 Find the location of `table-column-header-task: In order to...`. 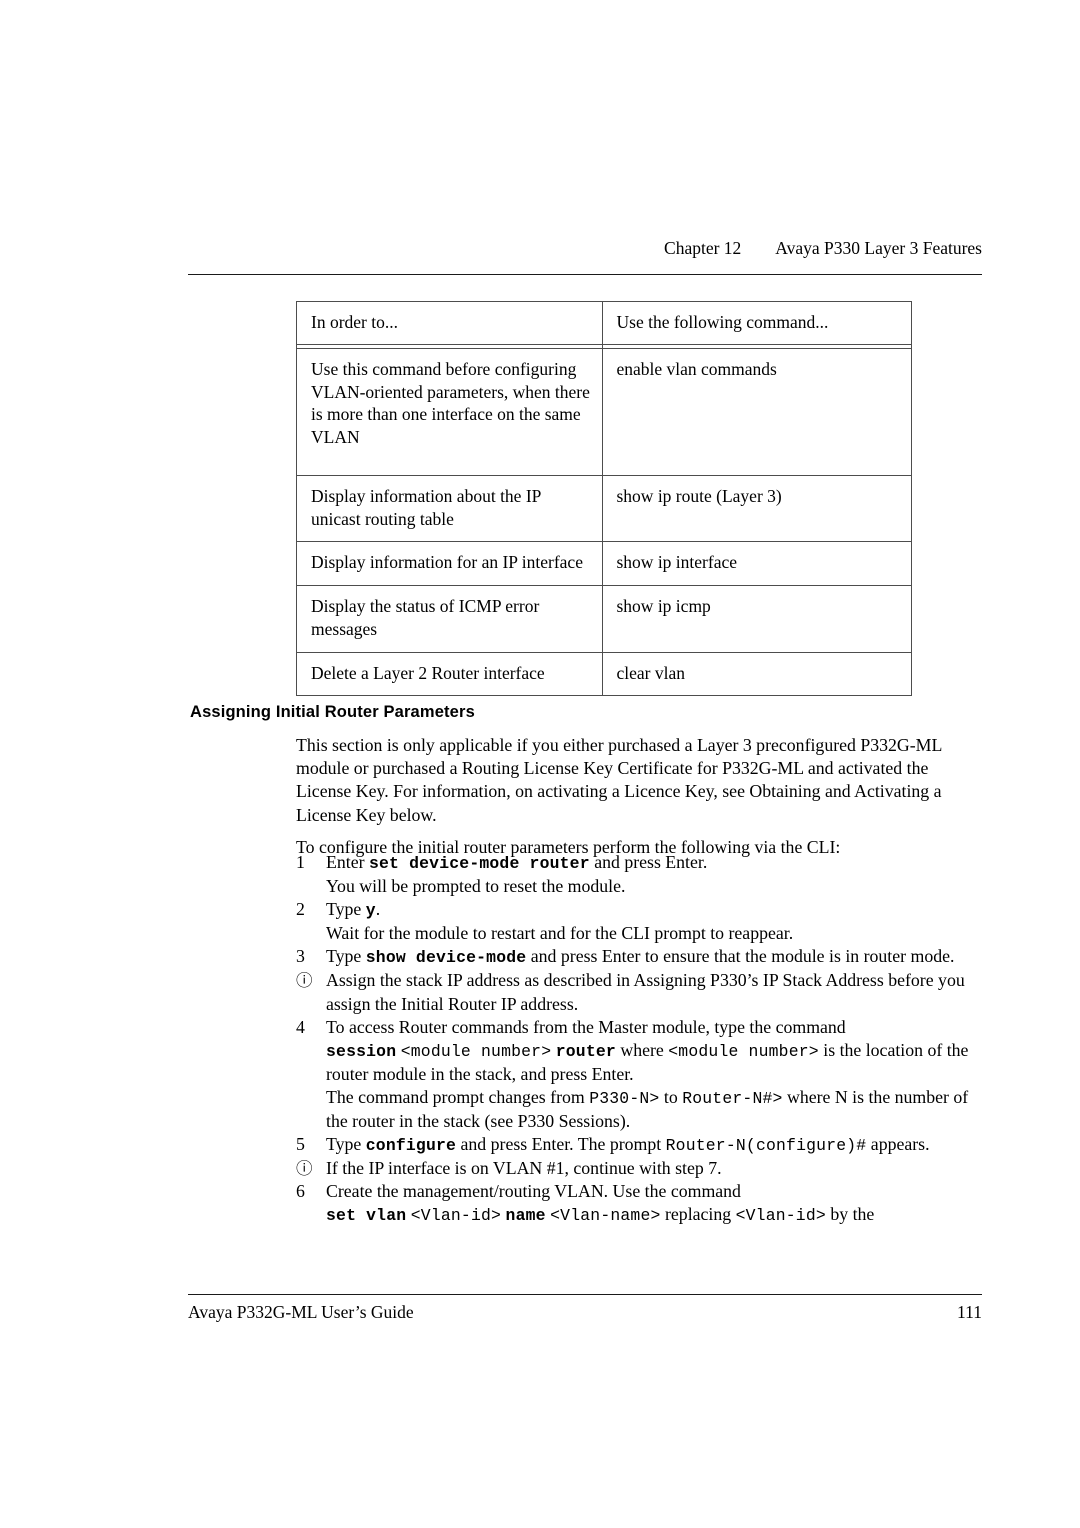

table-column-header-task: In order to... is located at coordinates (449, 323).